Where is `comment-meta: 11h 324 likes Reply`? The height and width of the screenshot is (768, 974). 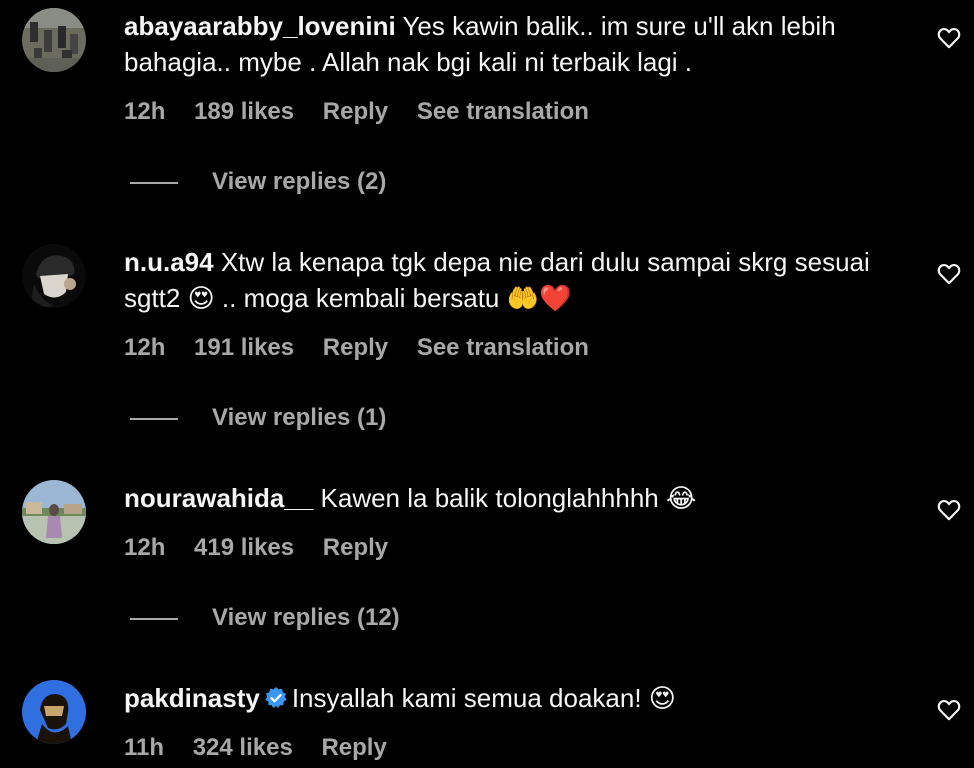
comment-meta: 11h 324 likes Reply is located at coordinates (266, 748).